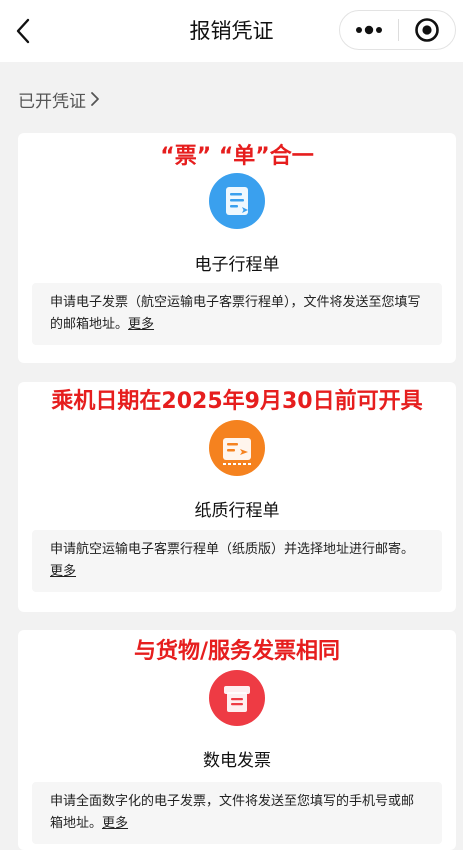 The image size is (463, 850). Describe the element at coordinates (237, 265) in the screenshot. I see `card-title: 电子行程单` at that location.